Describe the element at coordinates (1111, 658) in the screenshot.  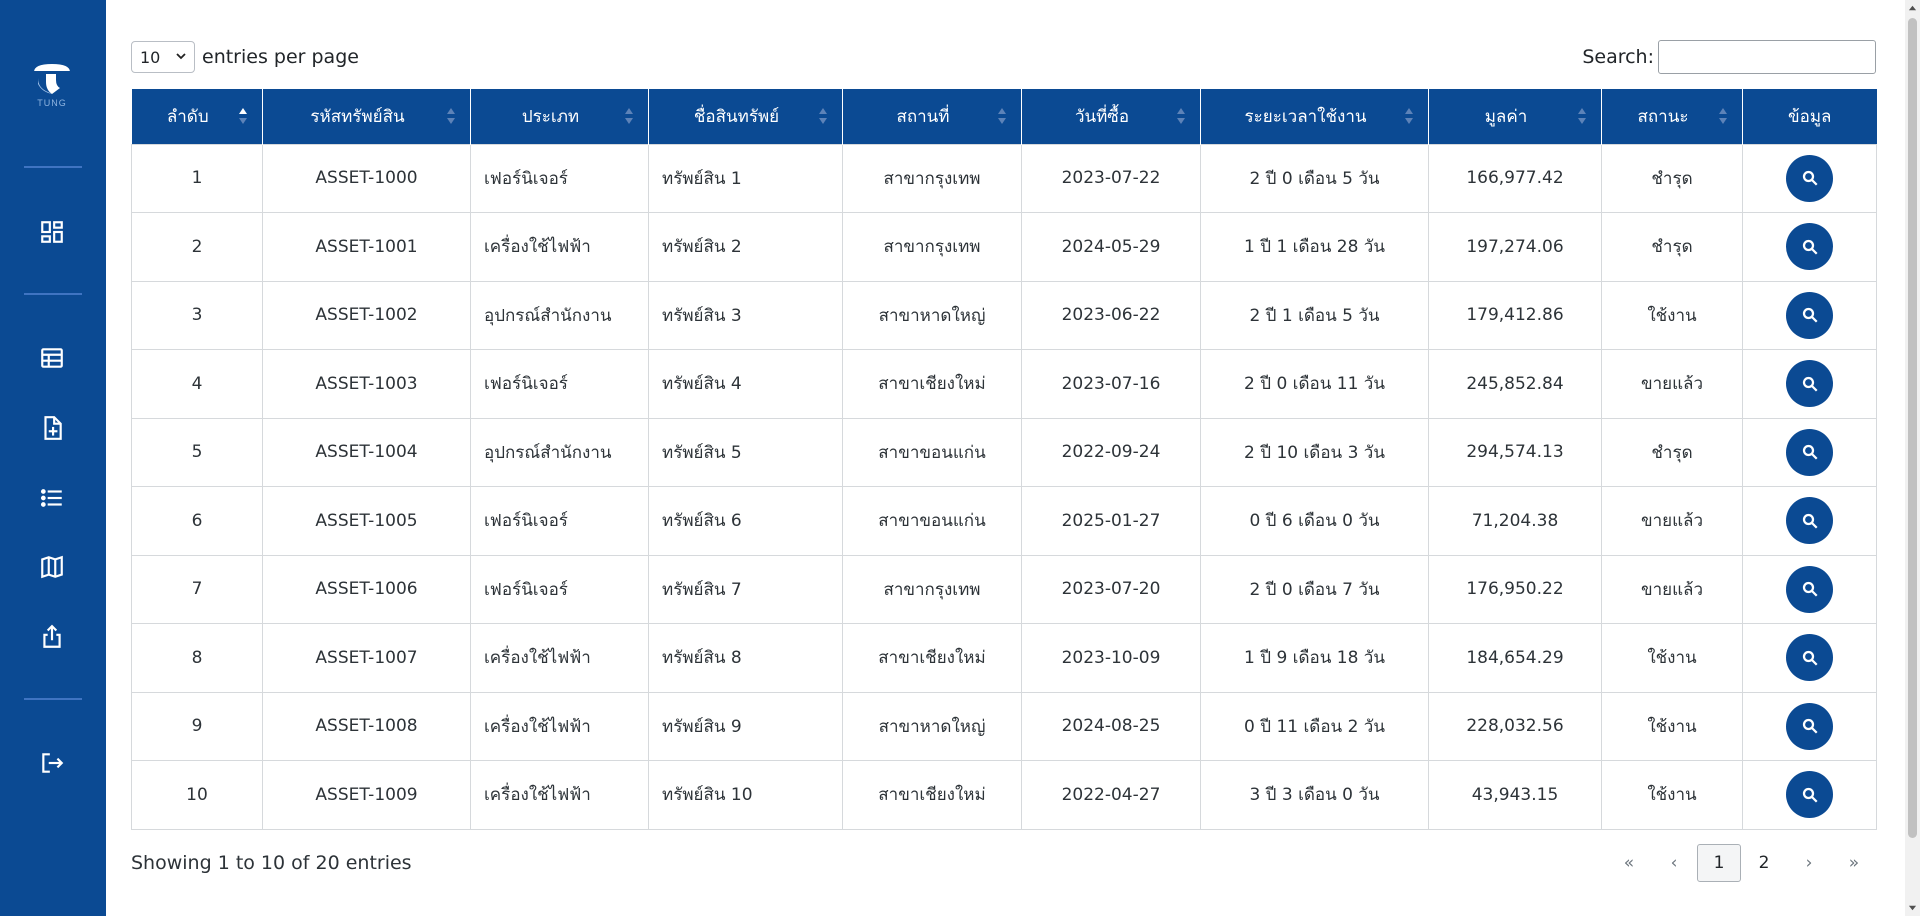
I see `cell-purchase-date: 2023-10-09` at that location.